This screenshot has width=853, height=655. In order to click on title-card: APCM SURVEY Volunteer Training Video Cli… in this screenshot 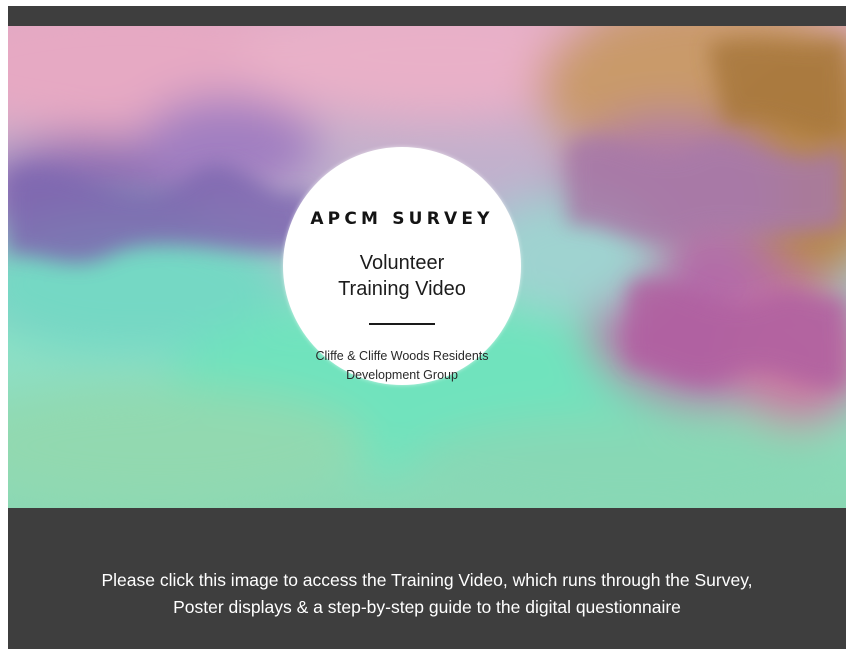, I will do `click(402, 266)`.